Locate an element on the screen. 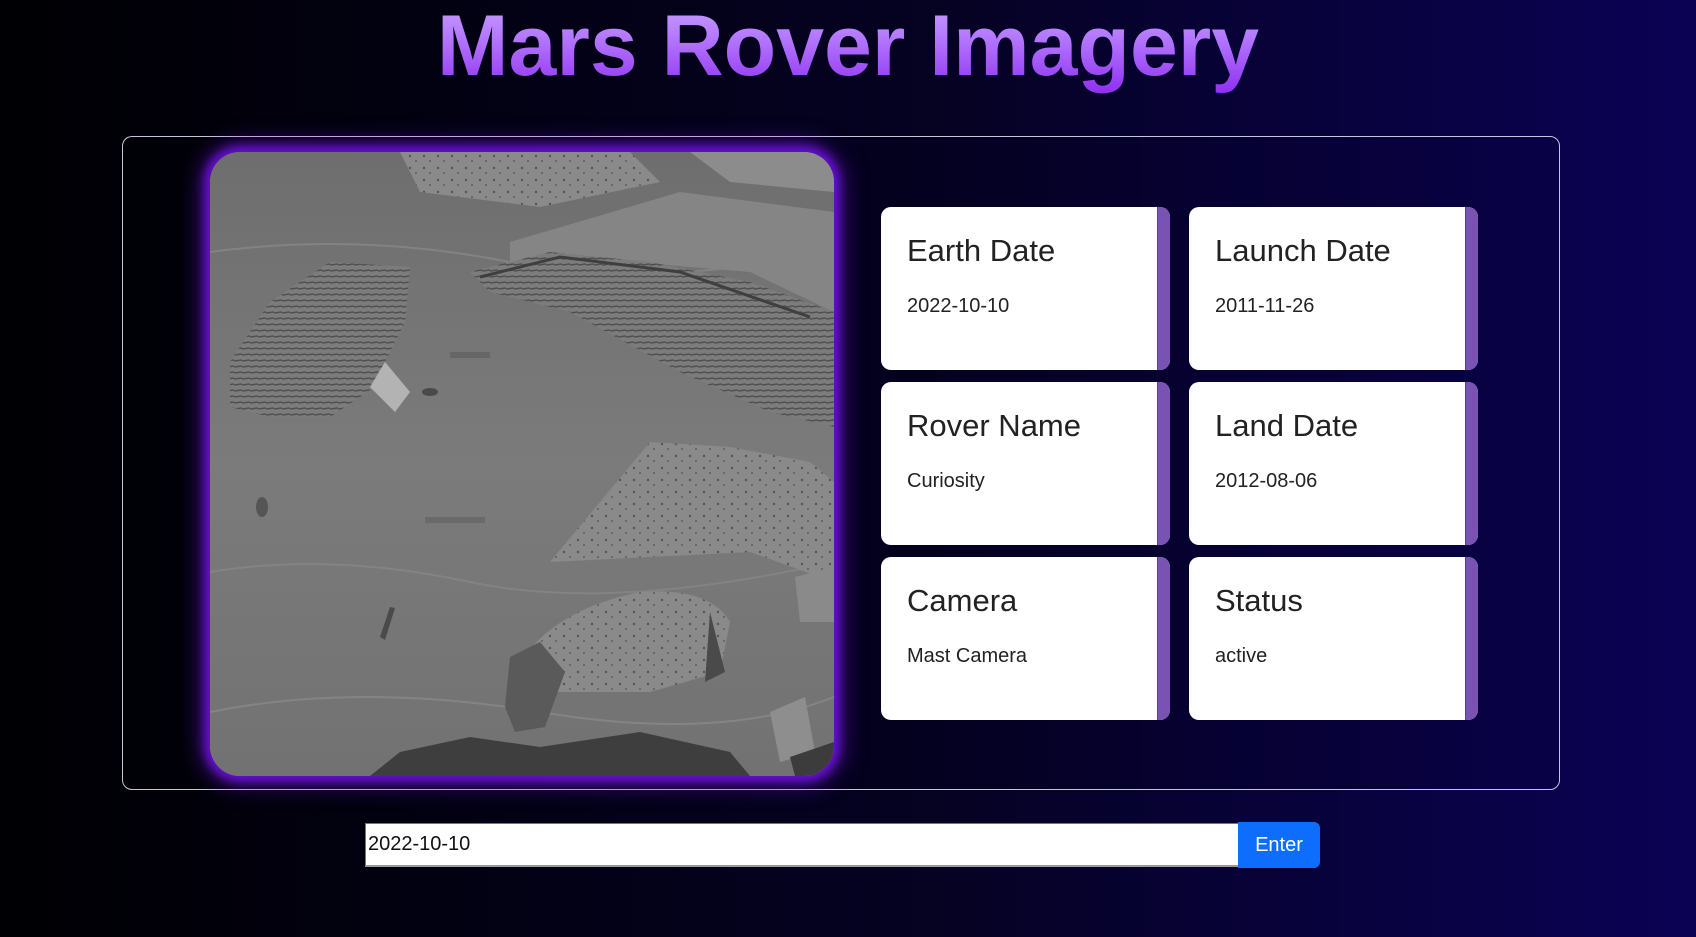  card-title: Rover Name is located at coordinates (994, 425).